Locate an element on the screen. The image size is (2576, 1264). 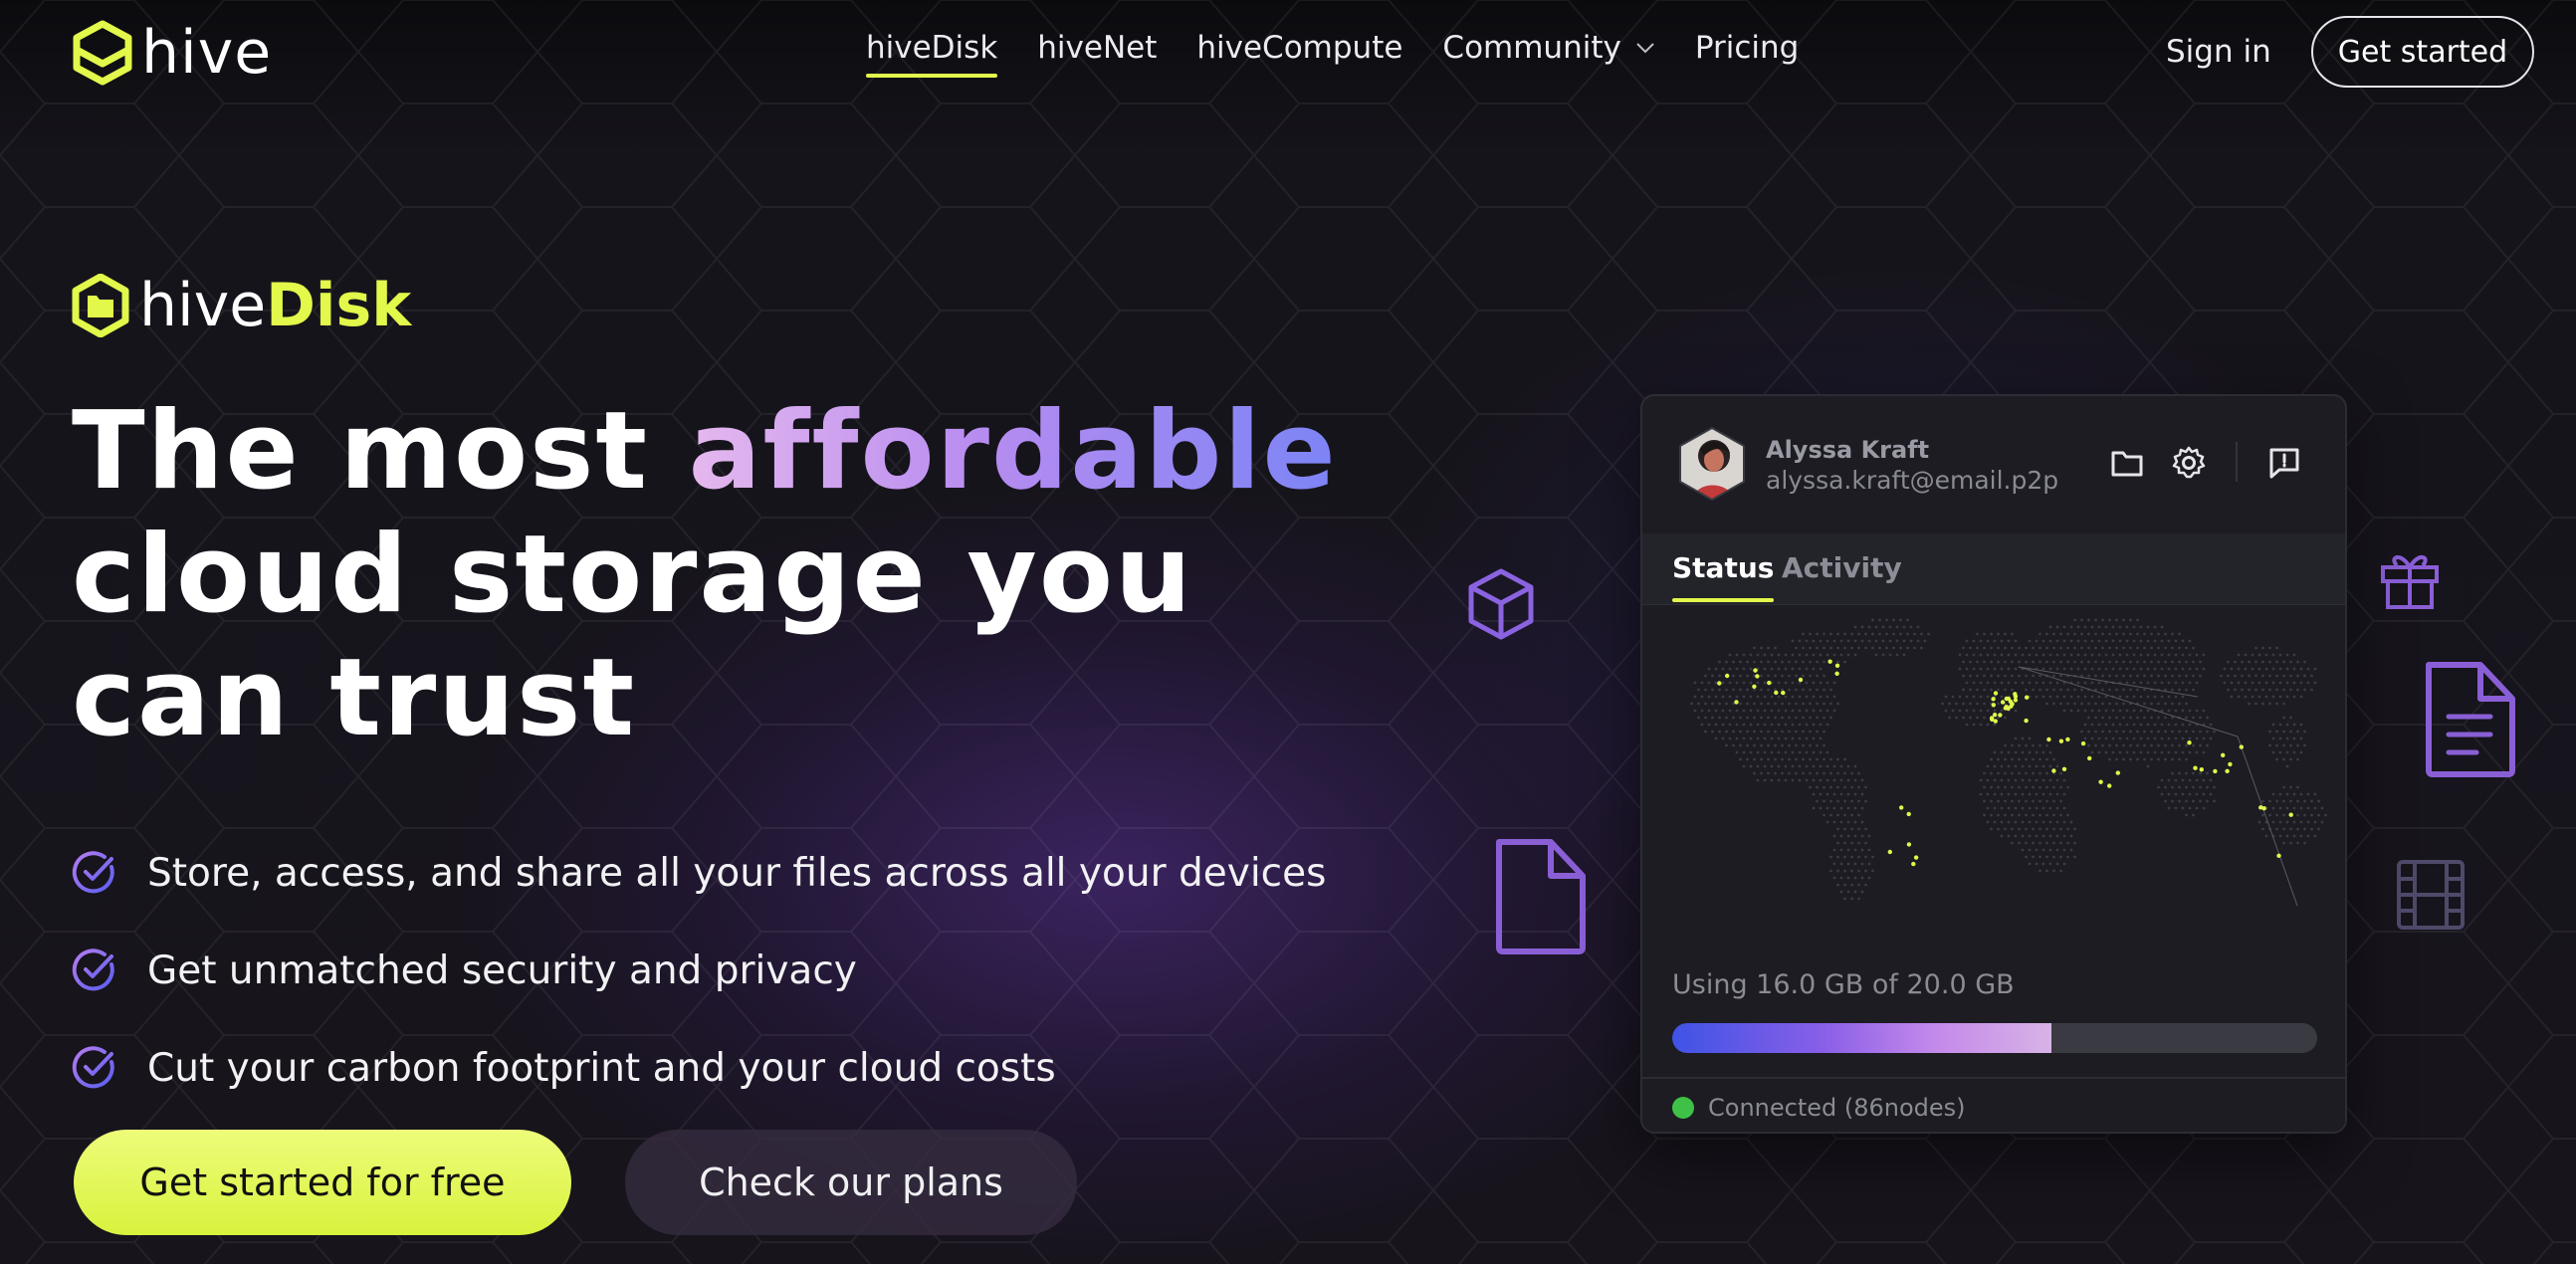
hive-logo: hive is located at coordinates (172, 53).